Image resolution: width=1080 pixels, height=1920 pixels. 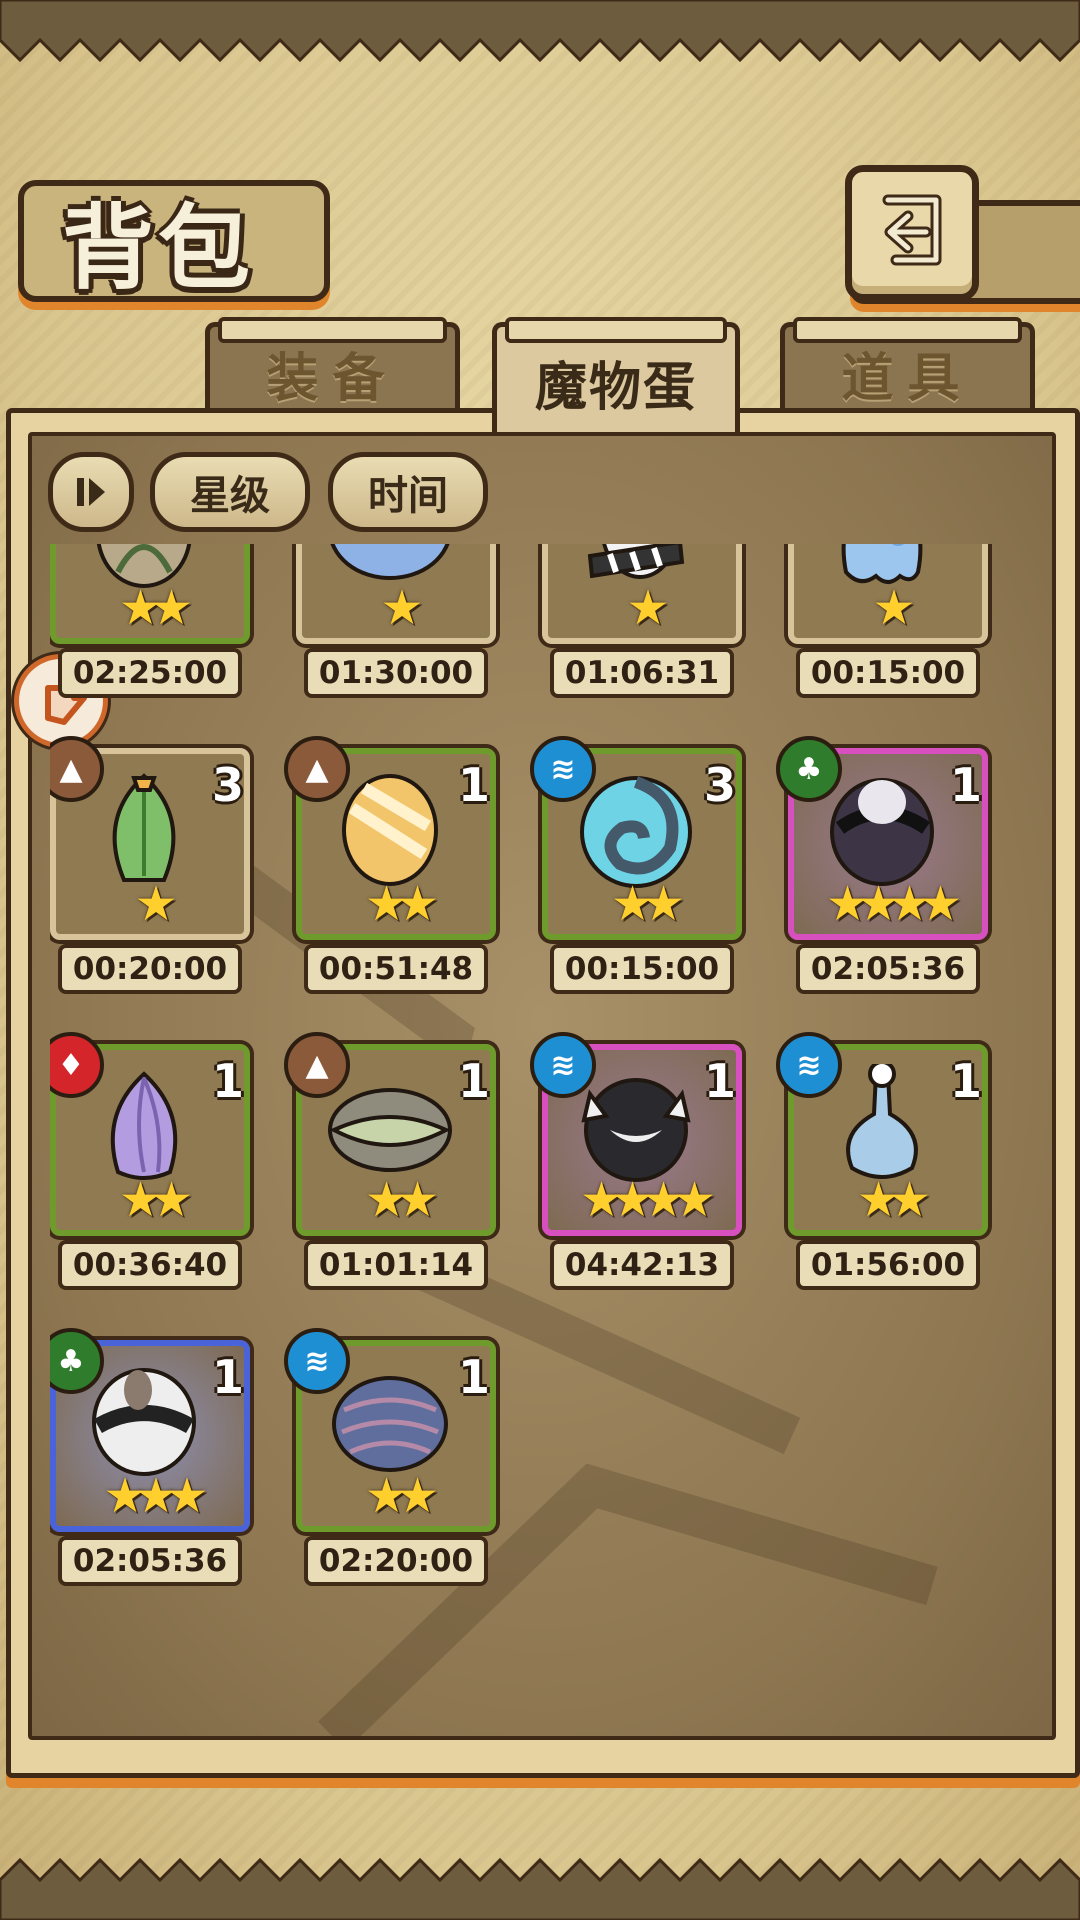 What do you see at coordinates (155, 1496) in the screenshot?
I see `star-rating: ★★★` at bounding box center [155, 1496].